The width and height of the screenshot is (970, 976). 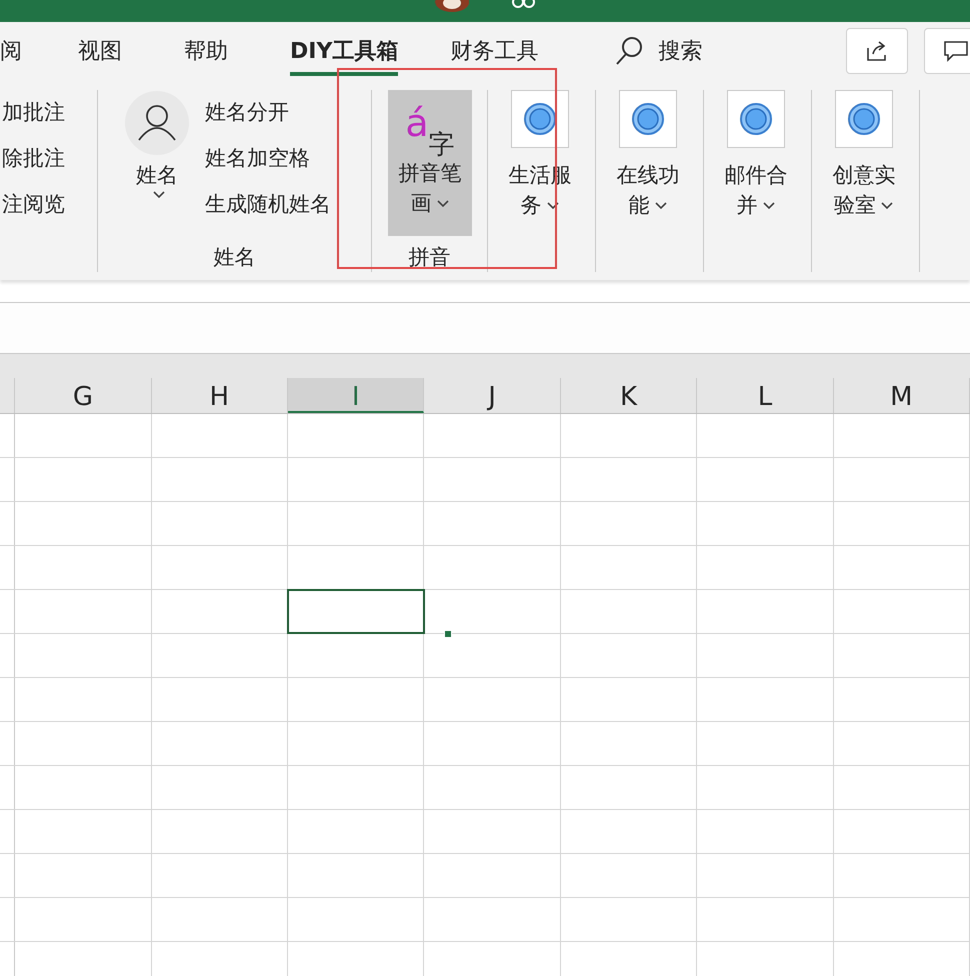 What do you see at coordinates (11, 53) in the screenshot?
I see `ribbon-tab: 阅` at bounding box center [11, 53].